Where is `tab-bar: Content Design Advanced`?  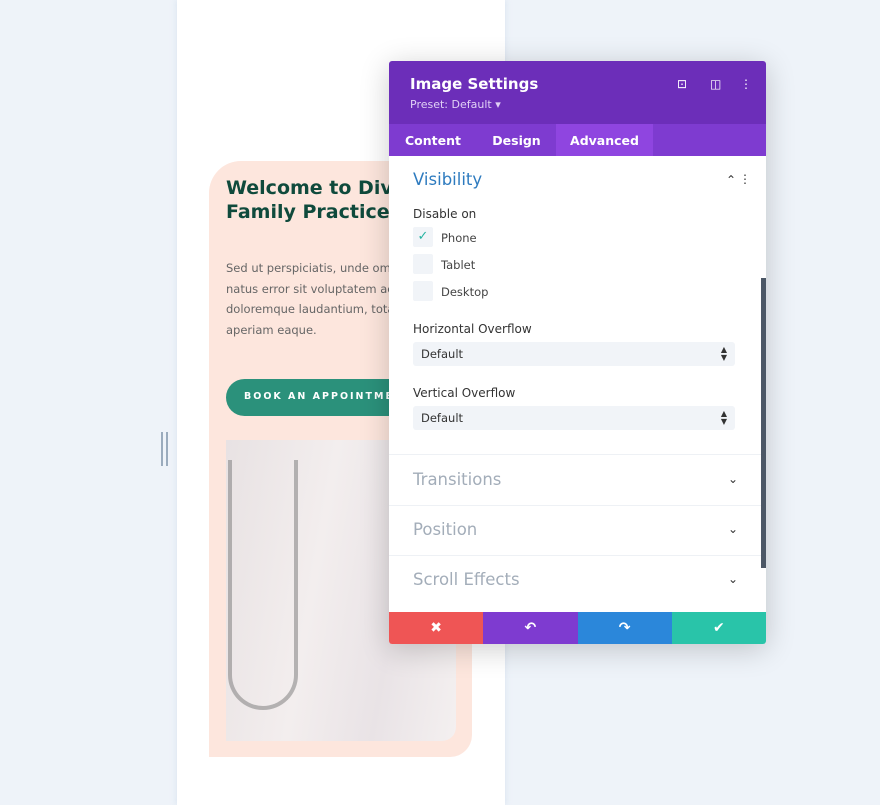 tab-bar: Content Design Advanced is located at coordinates (577, 140).